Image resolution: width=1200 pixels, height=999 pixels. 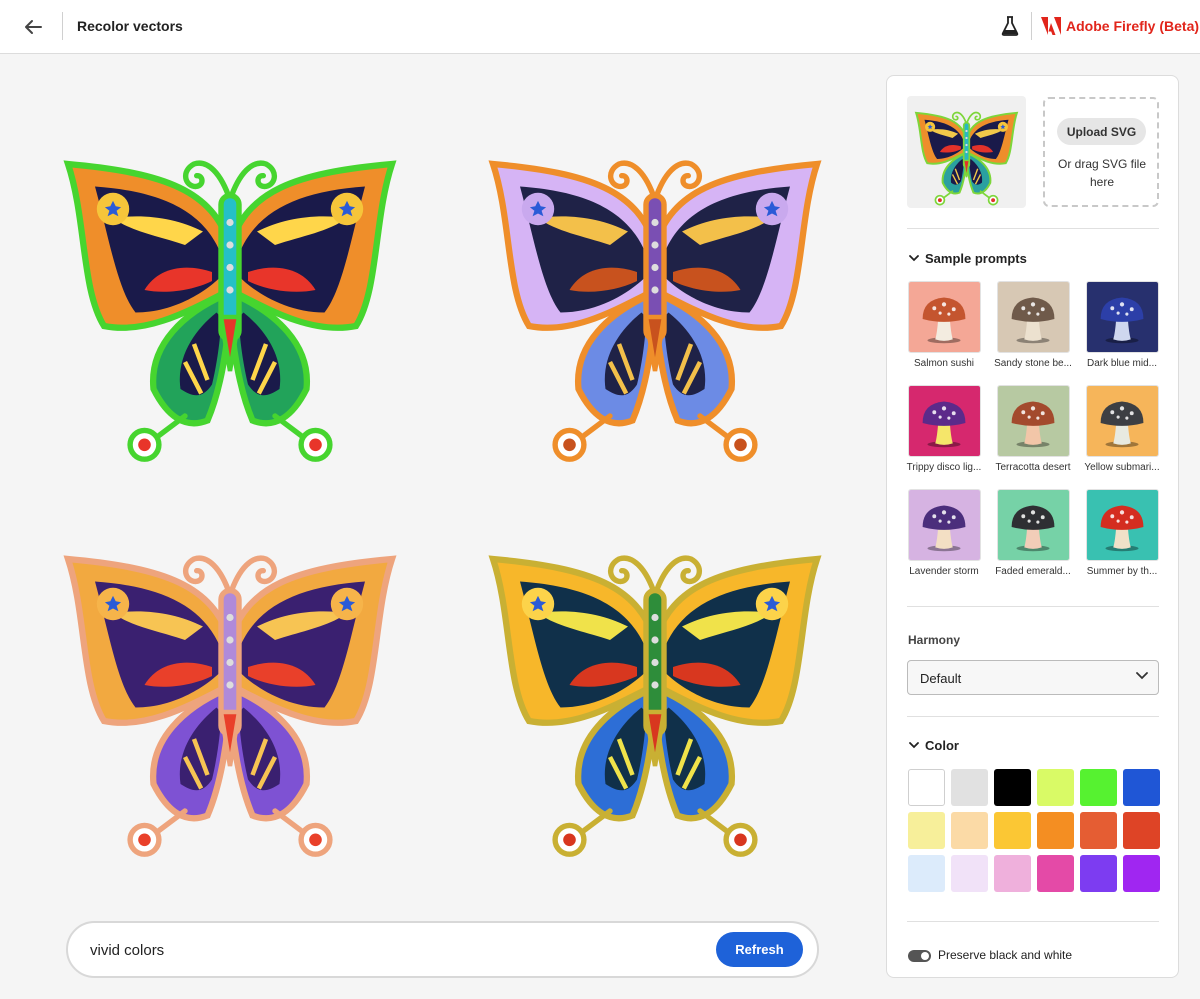 I want to click on upload-svg-button: Upload SVG, so click(x=1101, y=131).